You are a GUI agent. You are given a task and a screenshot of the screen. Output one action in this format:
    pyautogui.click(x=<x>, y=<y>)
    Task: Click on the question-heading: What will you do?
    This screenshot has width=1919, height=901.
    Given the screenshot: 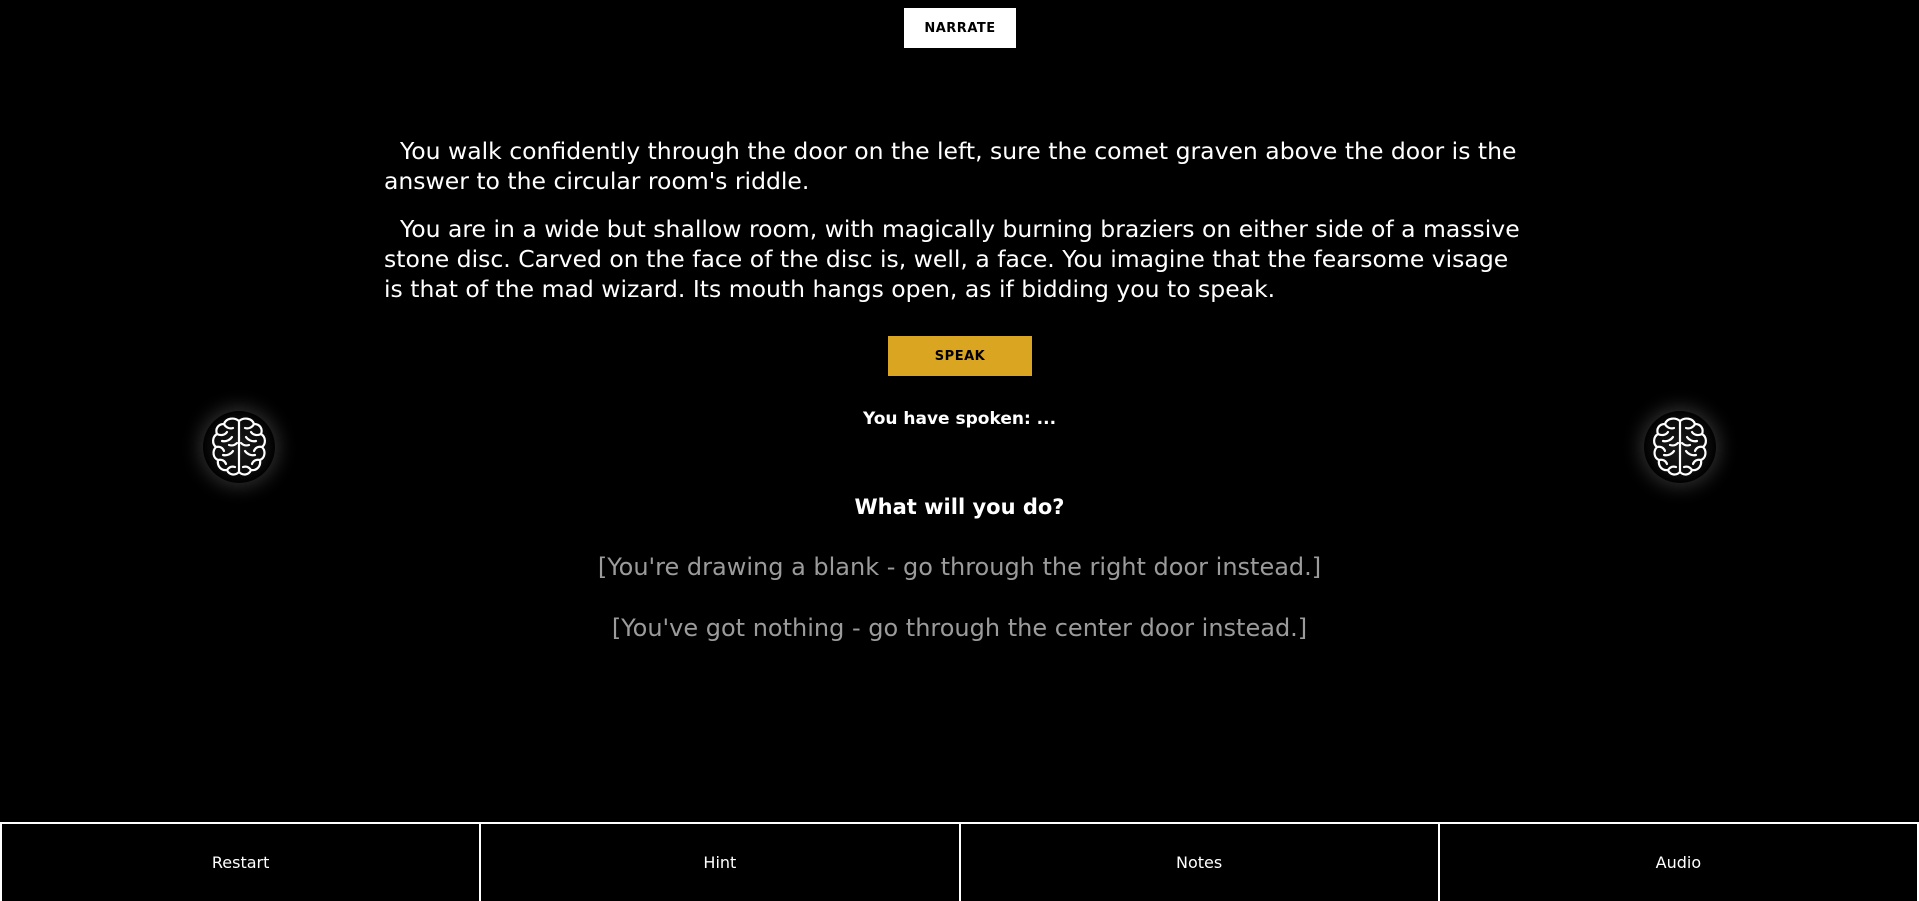 What is the action you would take?
    pyautogui.click(x=959, y=507)
    